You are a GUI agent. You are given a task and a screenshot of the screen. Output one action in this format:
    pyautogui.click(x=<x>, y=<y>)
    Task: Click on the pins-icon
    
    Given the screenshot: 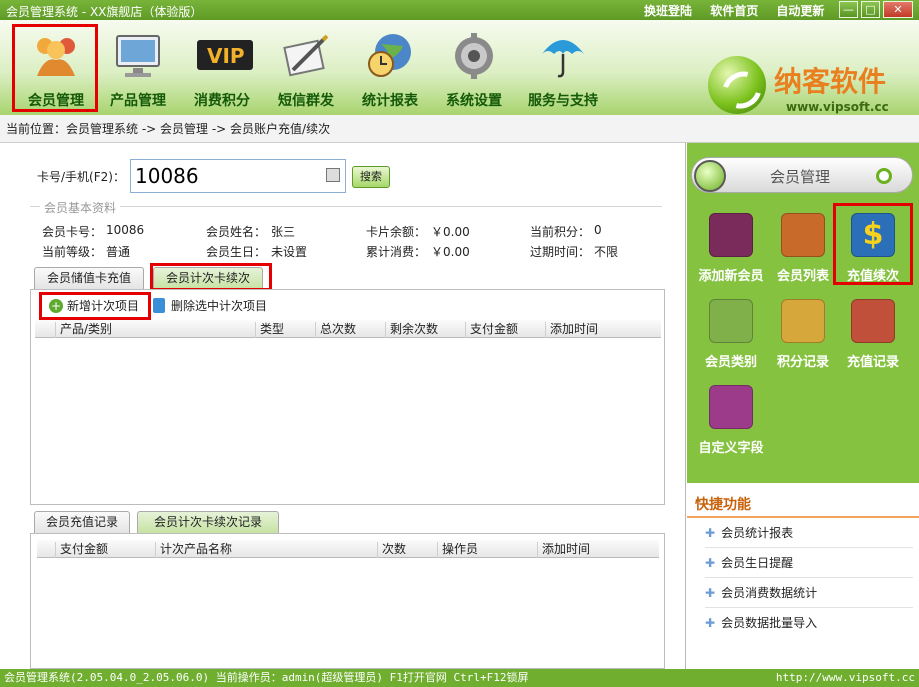 What is the action you would take?
    pyautogui.click(x=731, y=407)
    